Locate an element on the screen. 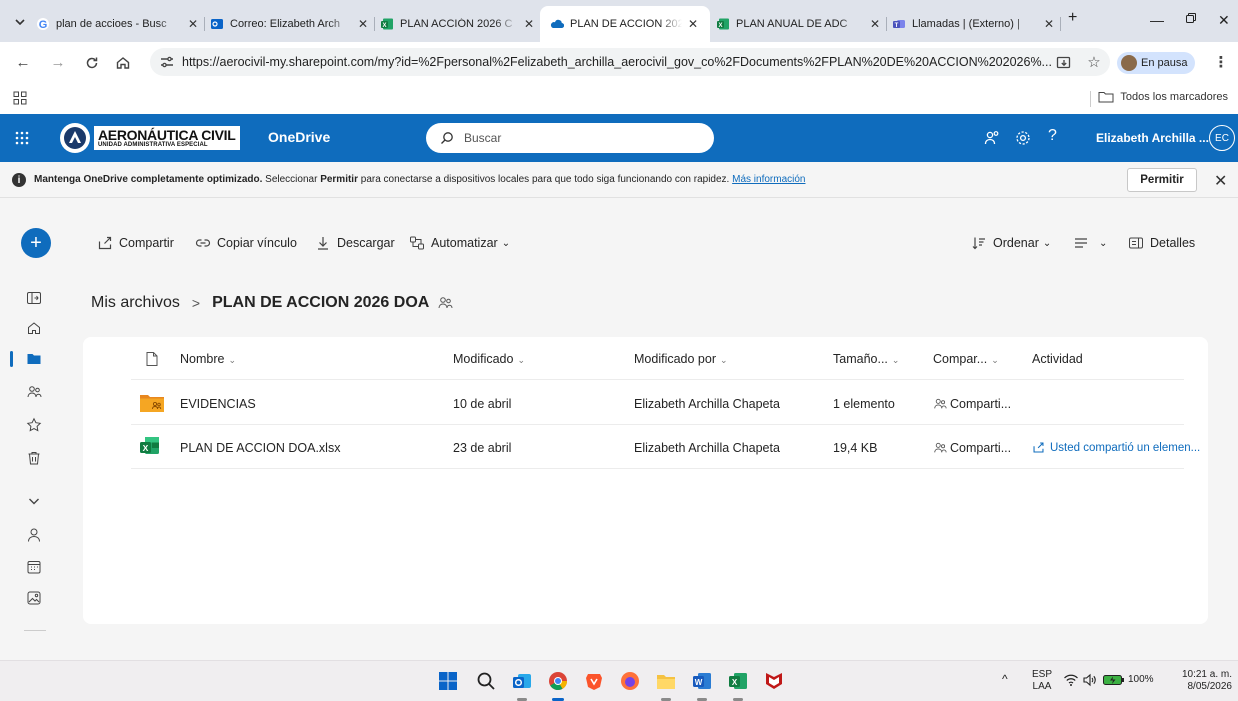 The image size is (1238, 701). new-tab-button: + is located at coordinates (1072, 18).